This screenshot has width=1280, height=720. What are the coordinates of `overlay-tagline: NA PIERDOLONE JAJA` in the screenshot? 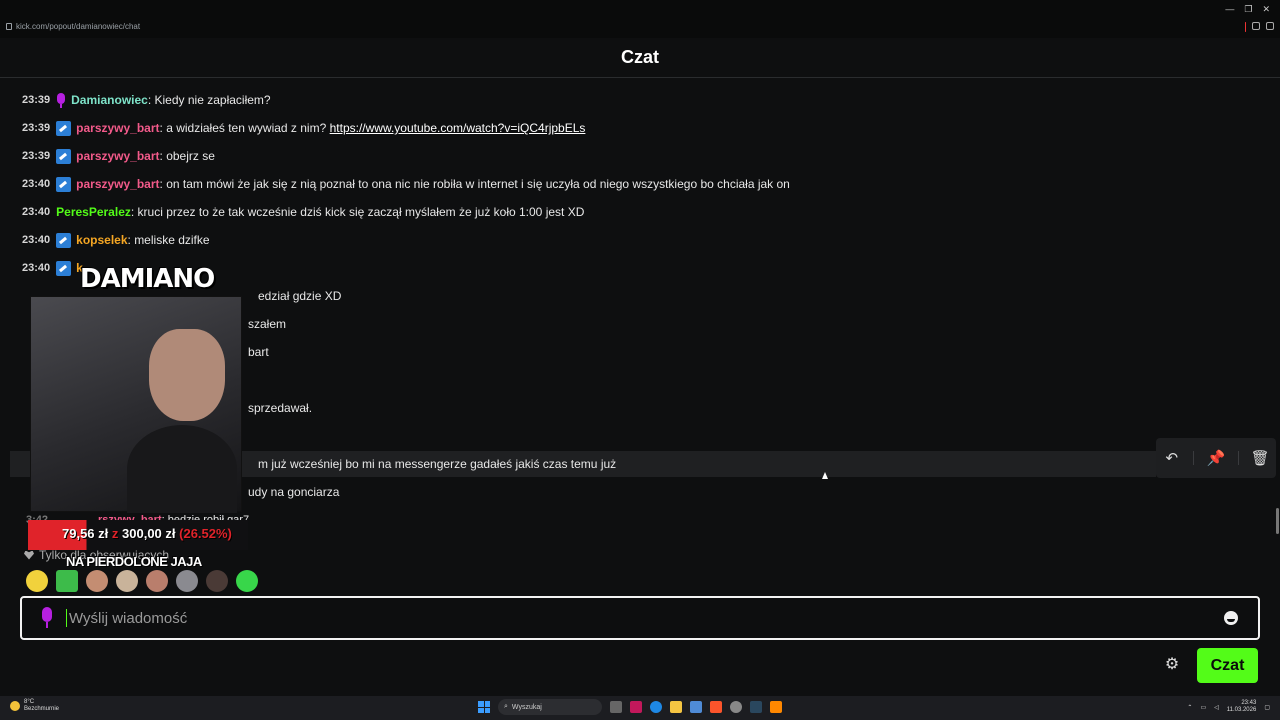 It's located at (134, 561).